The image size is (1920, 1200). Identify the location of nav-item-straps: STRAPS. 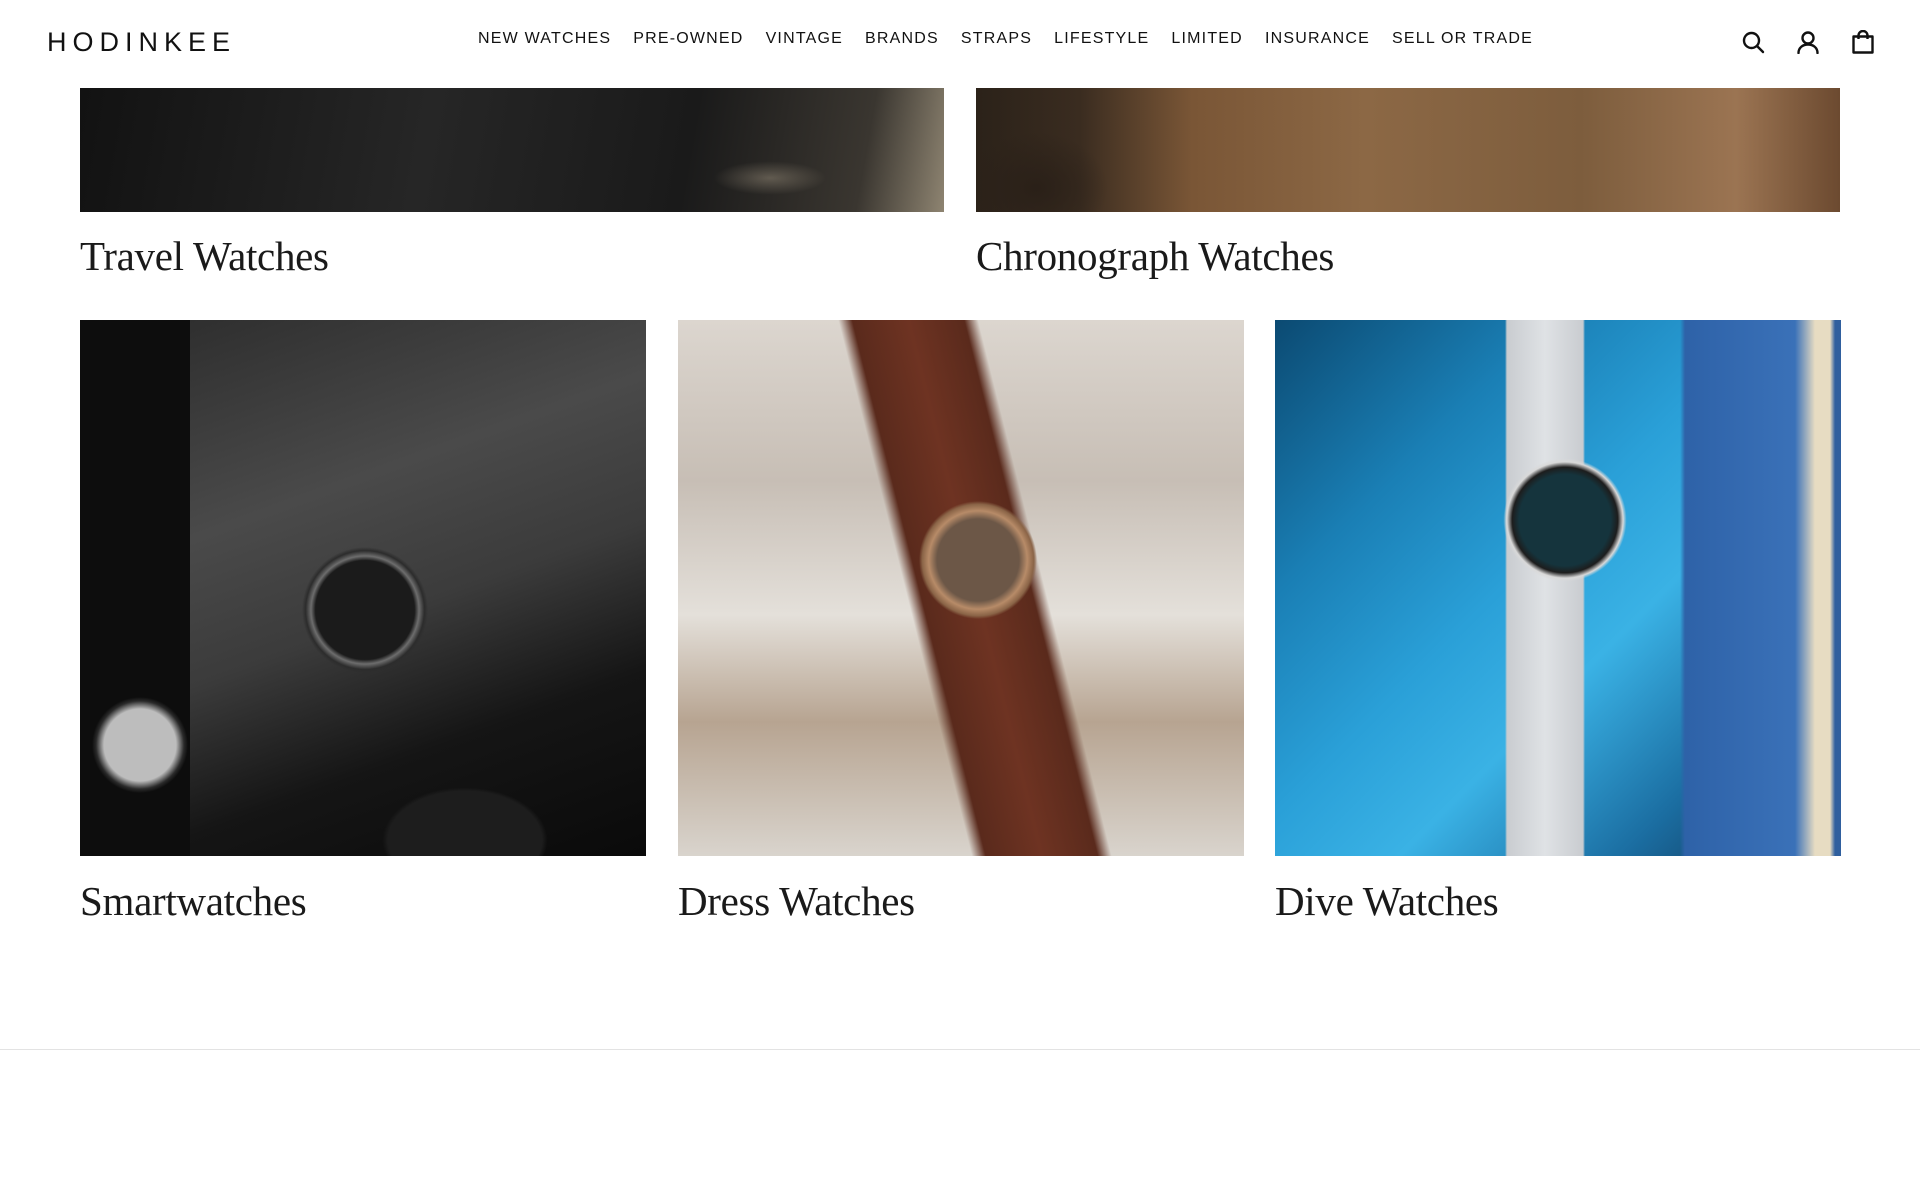
(996, 39).